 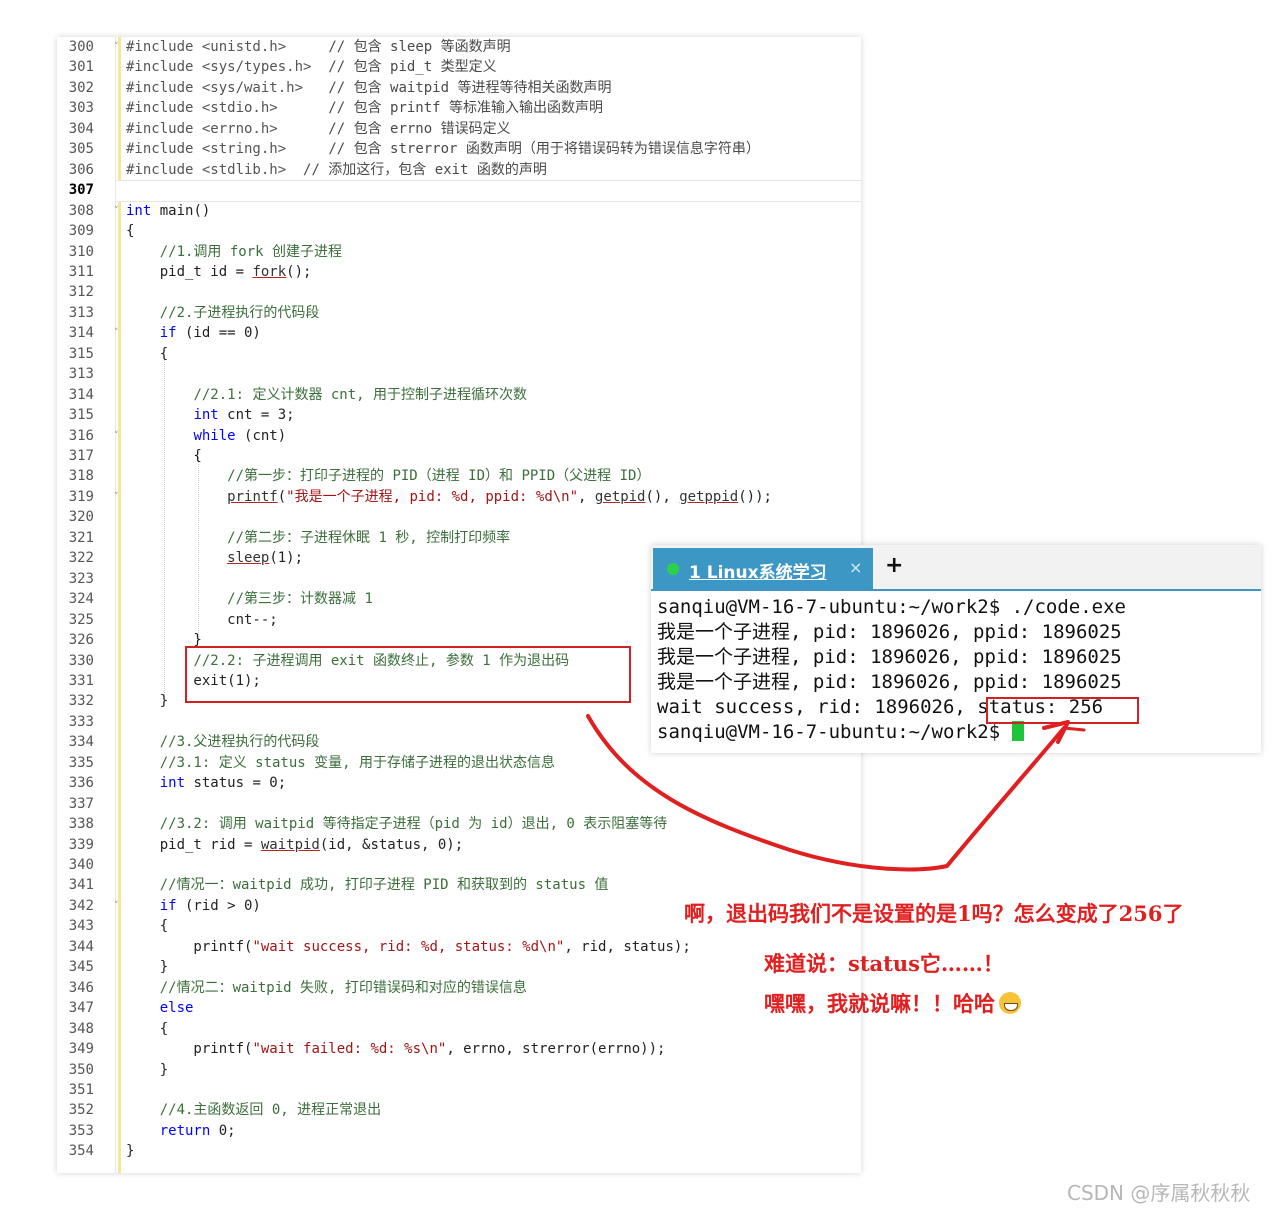 I want to click on code-token: //第三步：计数器减 1, so click(x=300, y=599).